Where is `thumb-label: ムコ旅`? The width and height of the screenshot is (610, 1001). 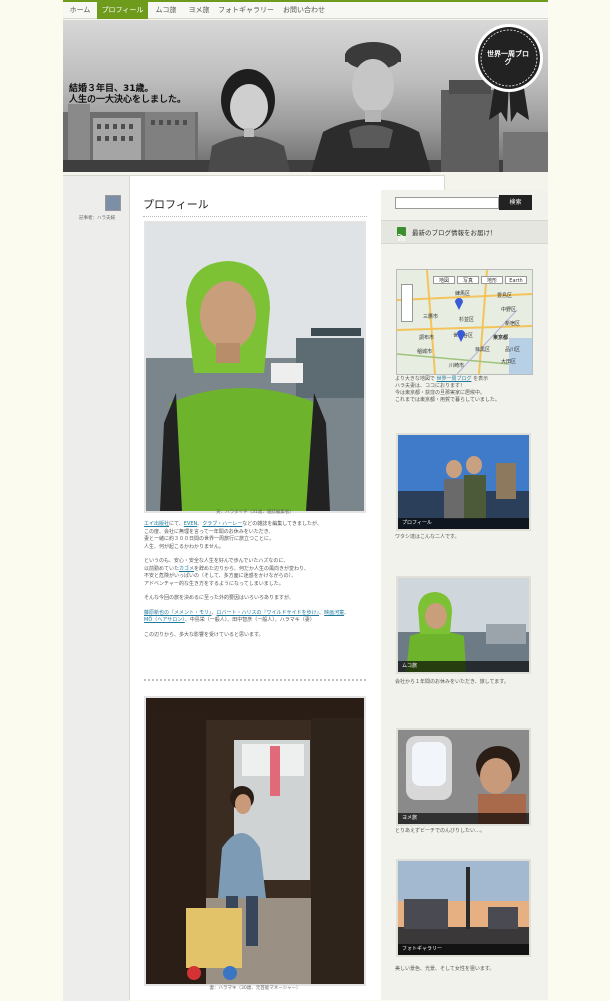 thumb-label: ムコ旅 is located at coordinates (463, 666).